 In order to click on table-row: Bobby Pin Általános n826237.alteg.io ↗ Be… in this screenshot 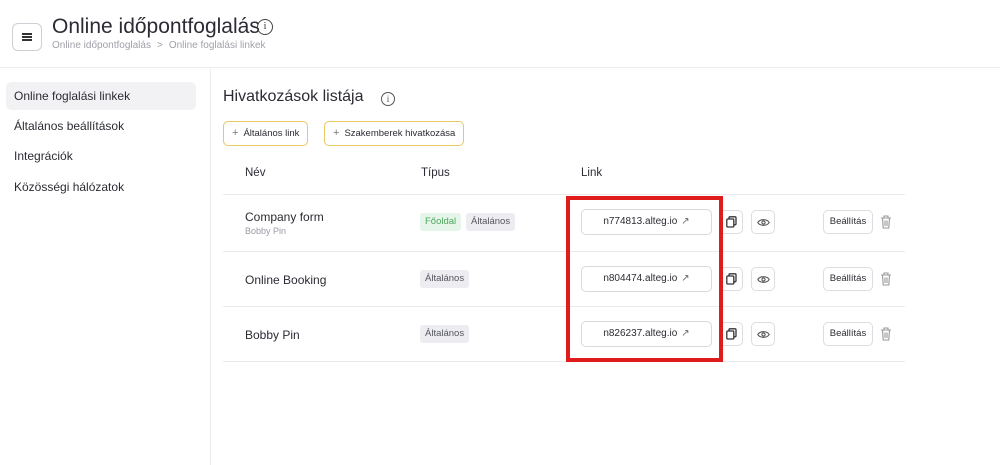, I will do `click(564, 334)`.